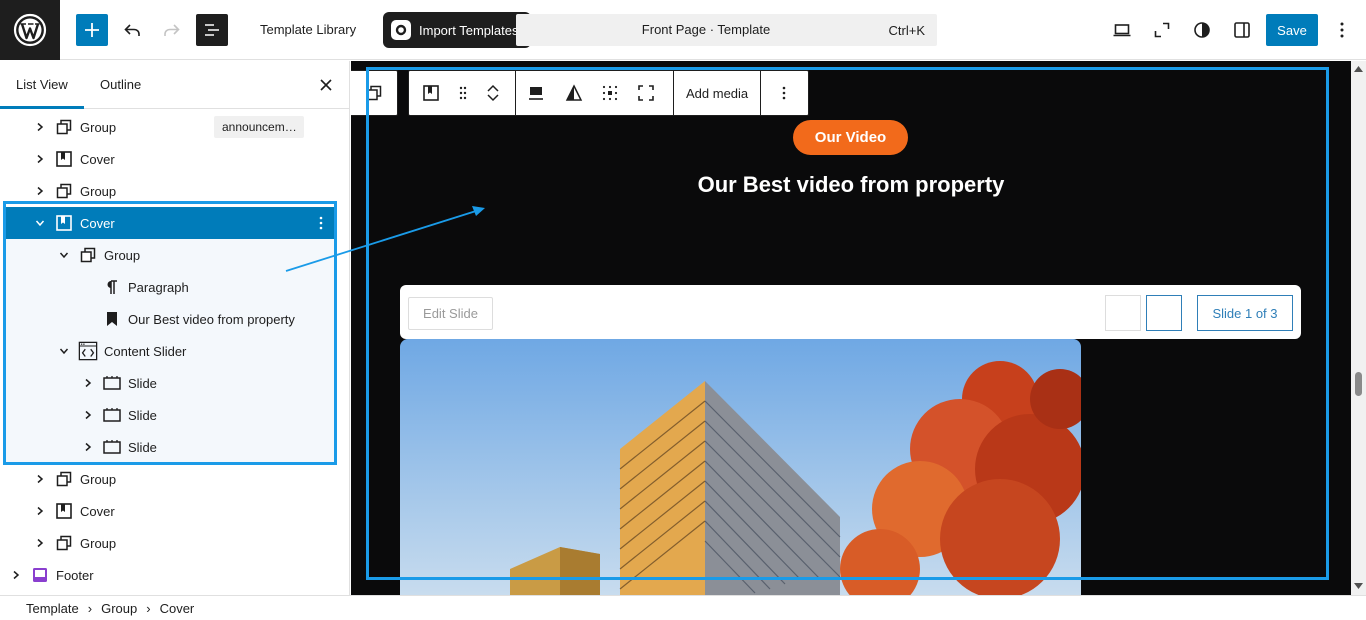  Describe the element at coordinates (92, 30) in the screenshot. I see `block-inserter-button` at that location.